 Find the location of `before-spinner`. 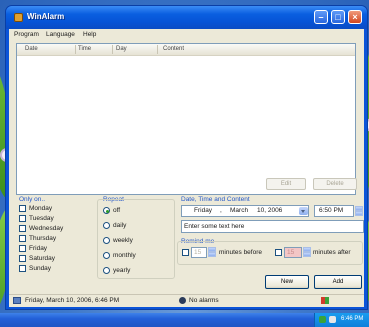

before-spinner is located at coordinates (212, 252).